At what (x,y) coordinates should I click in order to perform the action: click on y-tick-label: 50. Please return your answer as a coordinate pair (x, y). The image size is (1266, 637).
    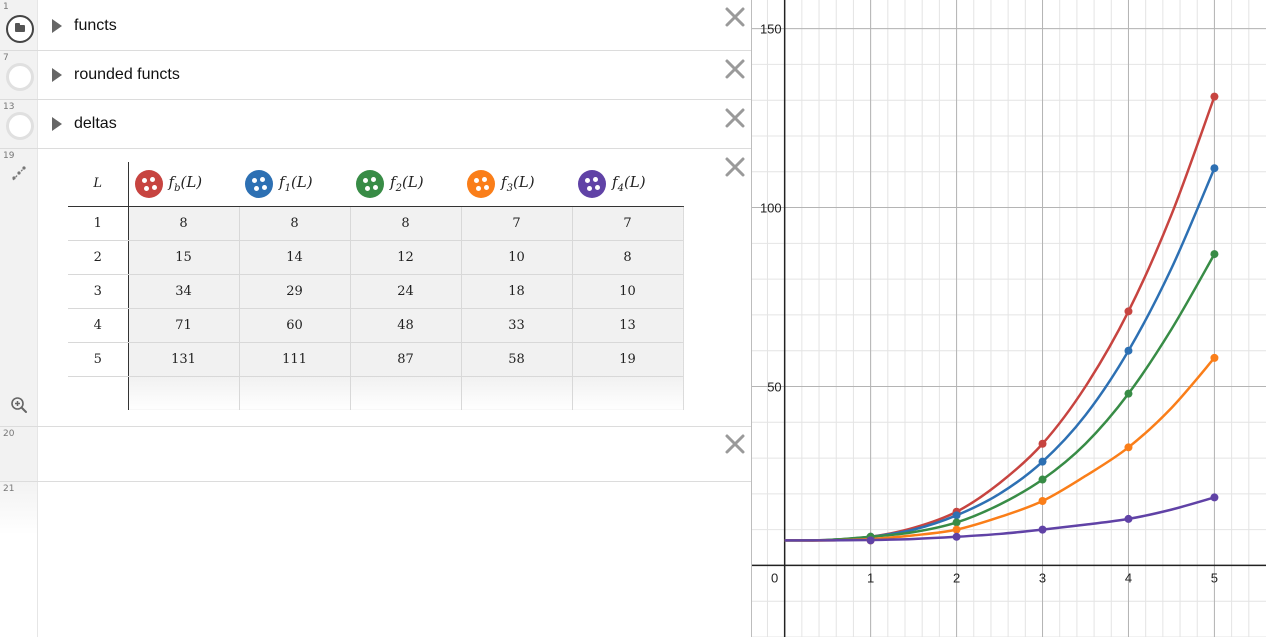
    Looking at the image, I should click on (774, 386).